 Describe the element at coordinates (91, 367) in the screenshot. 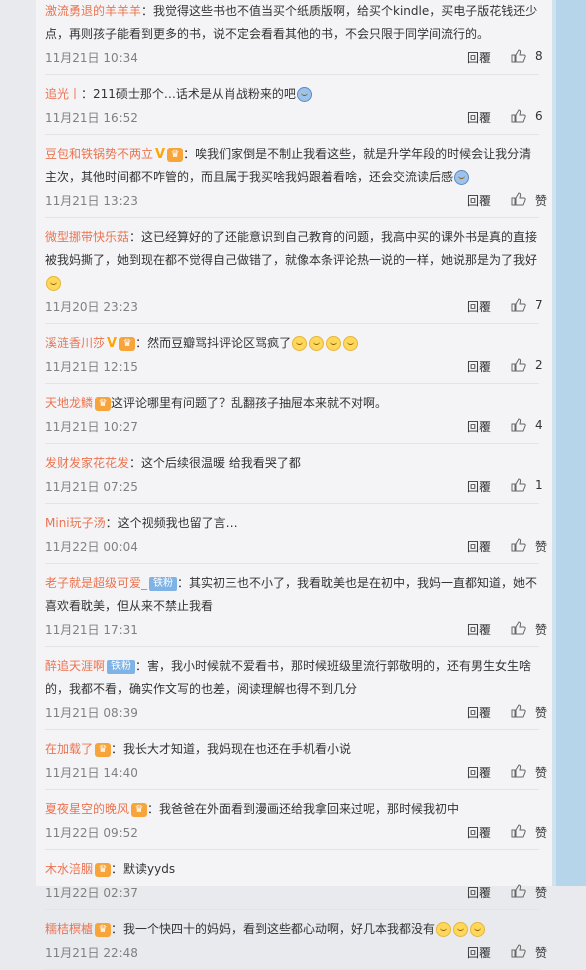

I see `comment-date: 11月21日 12:15` at that location.